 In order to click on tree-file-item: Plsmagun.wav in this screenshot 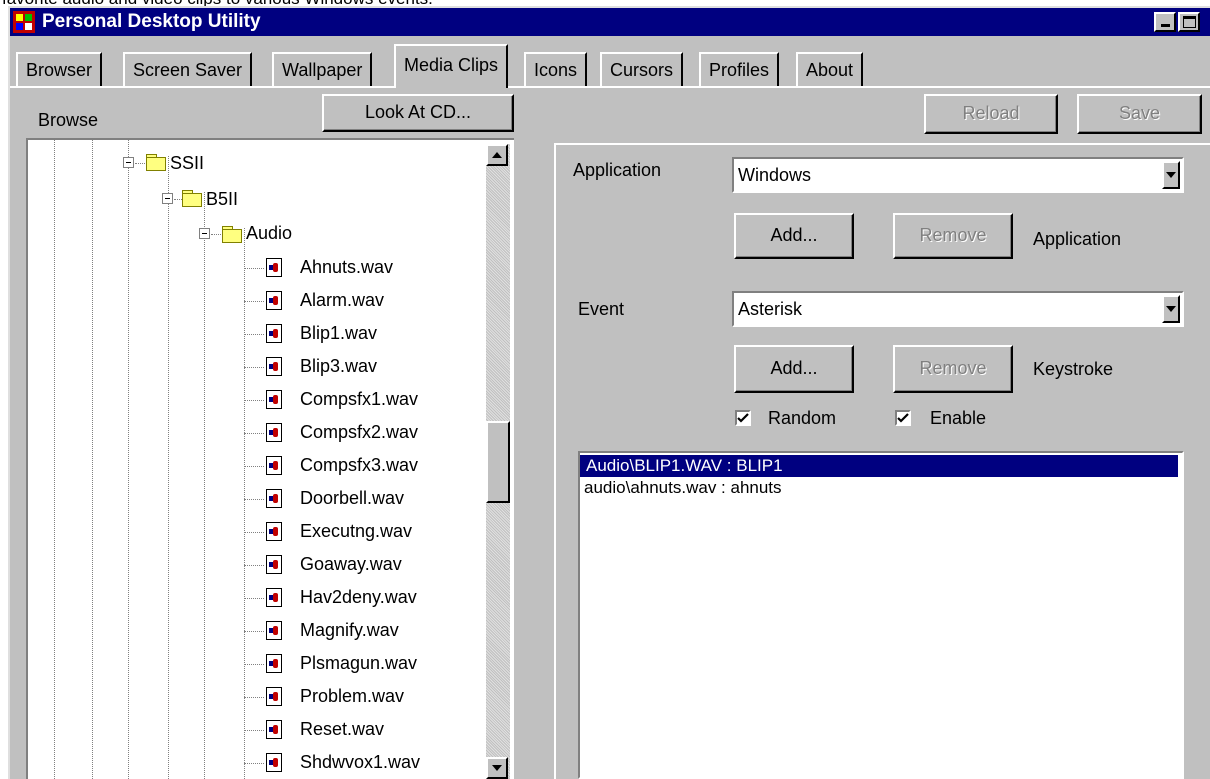, I will do `click(358, 663)`.